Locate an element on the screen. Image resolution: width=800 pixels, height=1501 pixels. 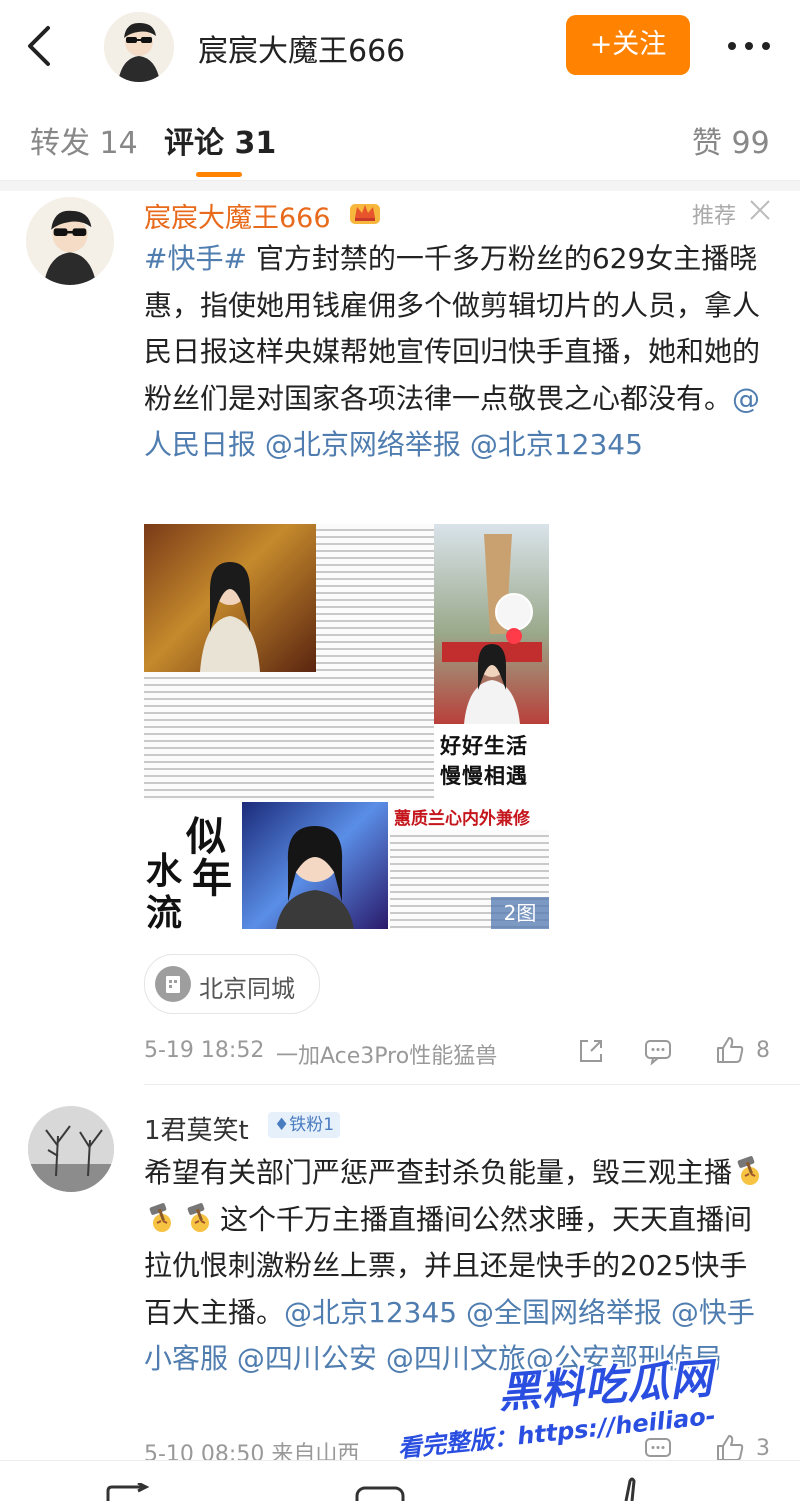
hashtag-link: #快手# is located at coordinates (195, 258).